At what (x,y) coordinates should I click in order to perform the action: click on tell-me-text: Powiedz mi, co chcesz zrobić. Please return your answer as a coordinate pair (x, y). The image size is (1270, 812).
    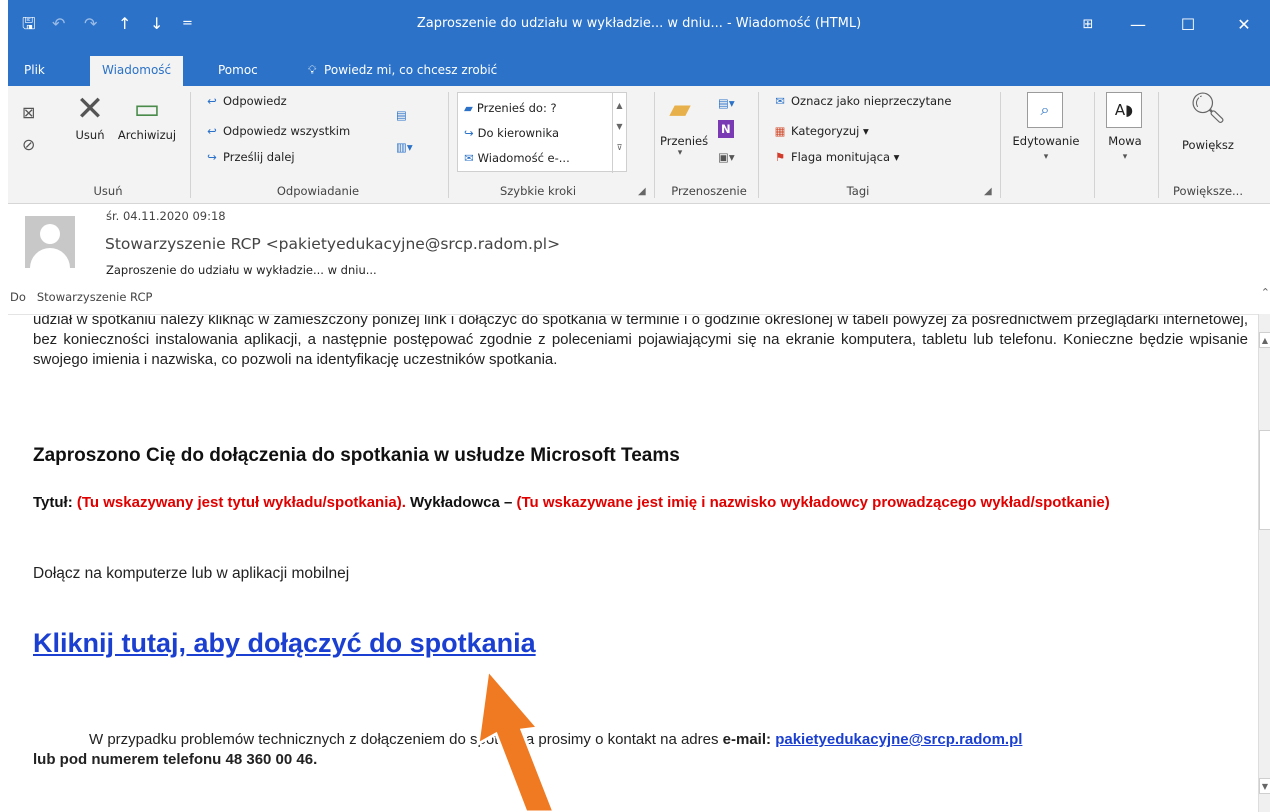
    Looking at the image, I should click on (411, 70).